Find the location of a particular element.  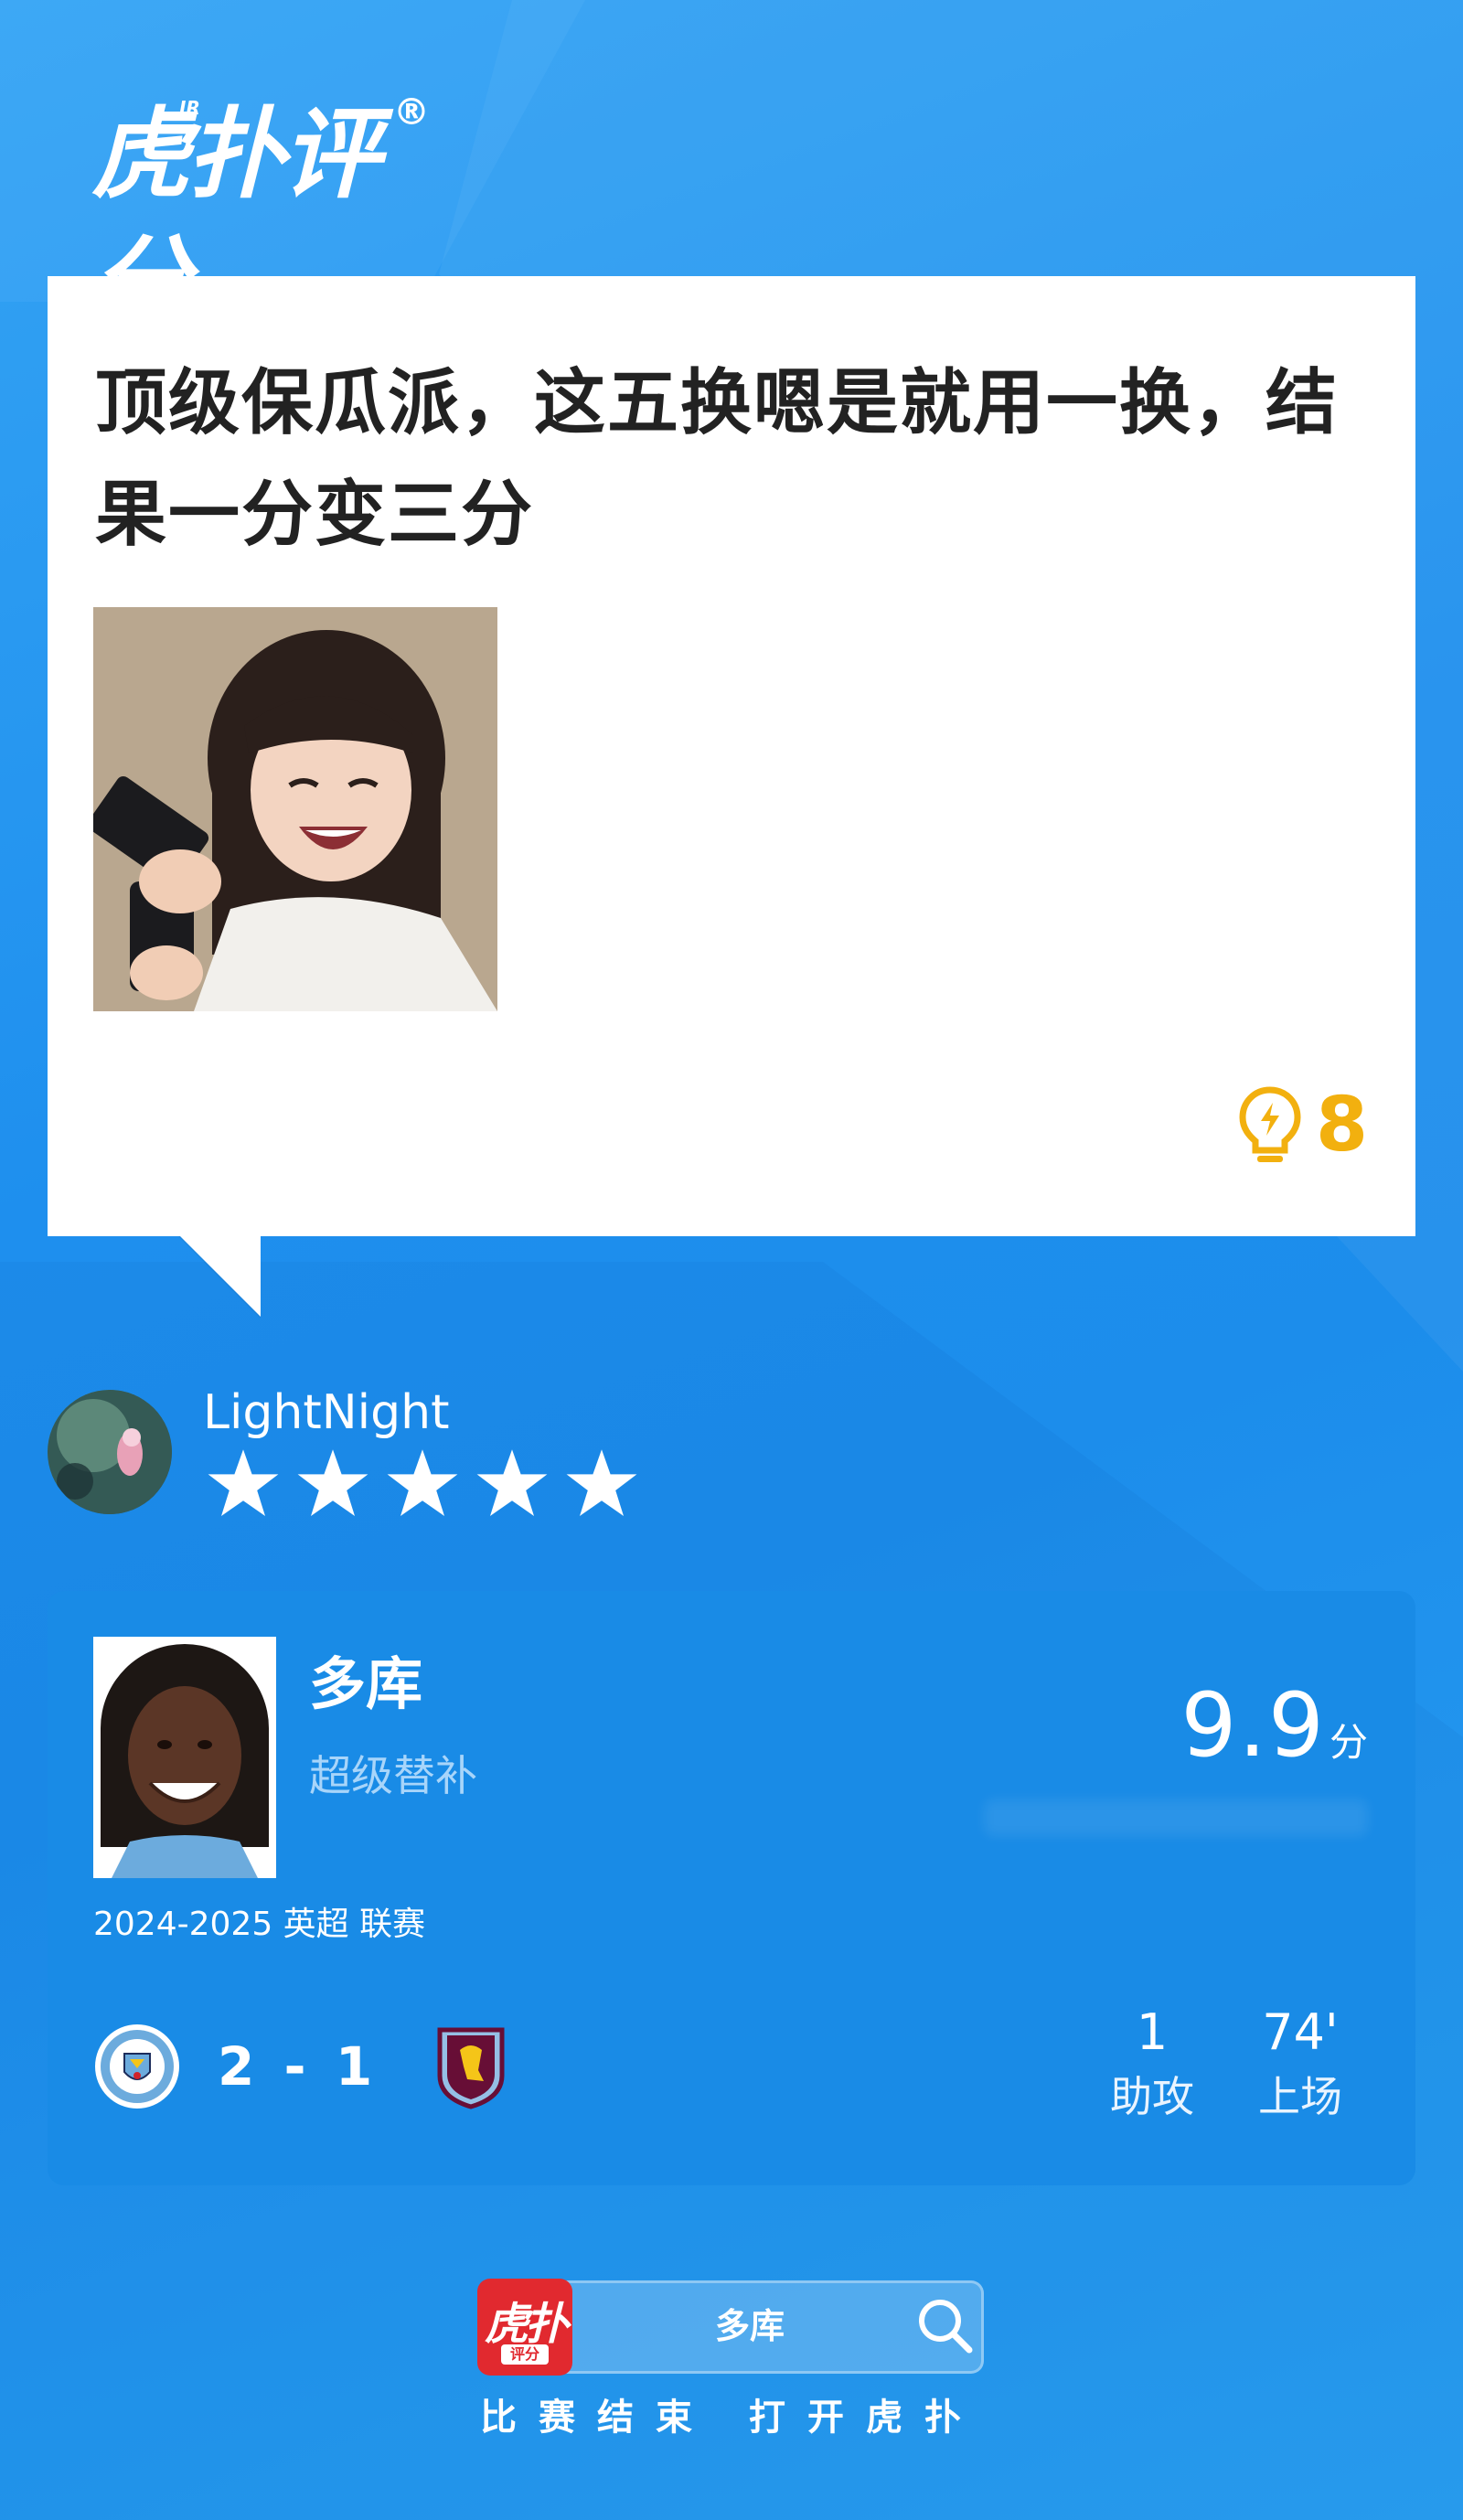

avatar is located at coordinates (110, 1452).